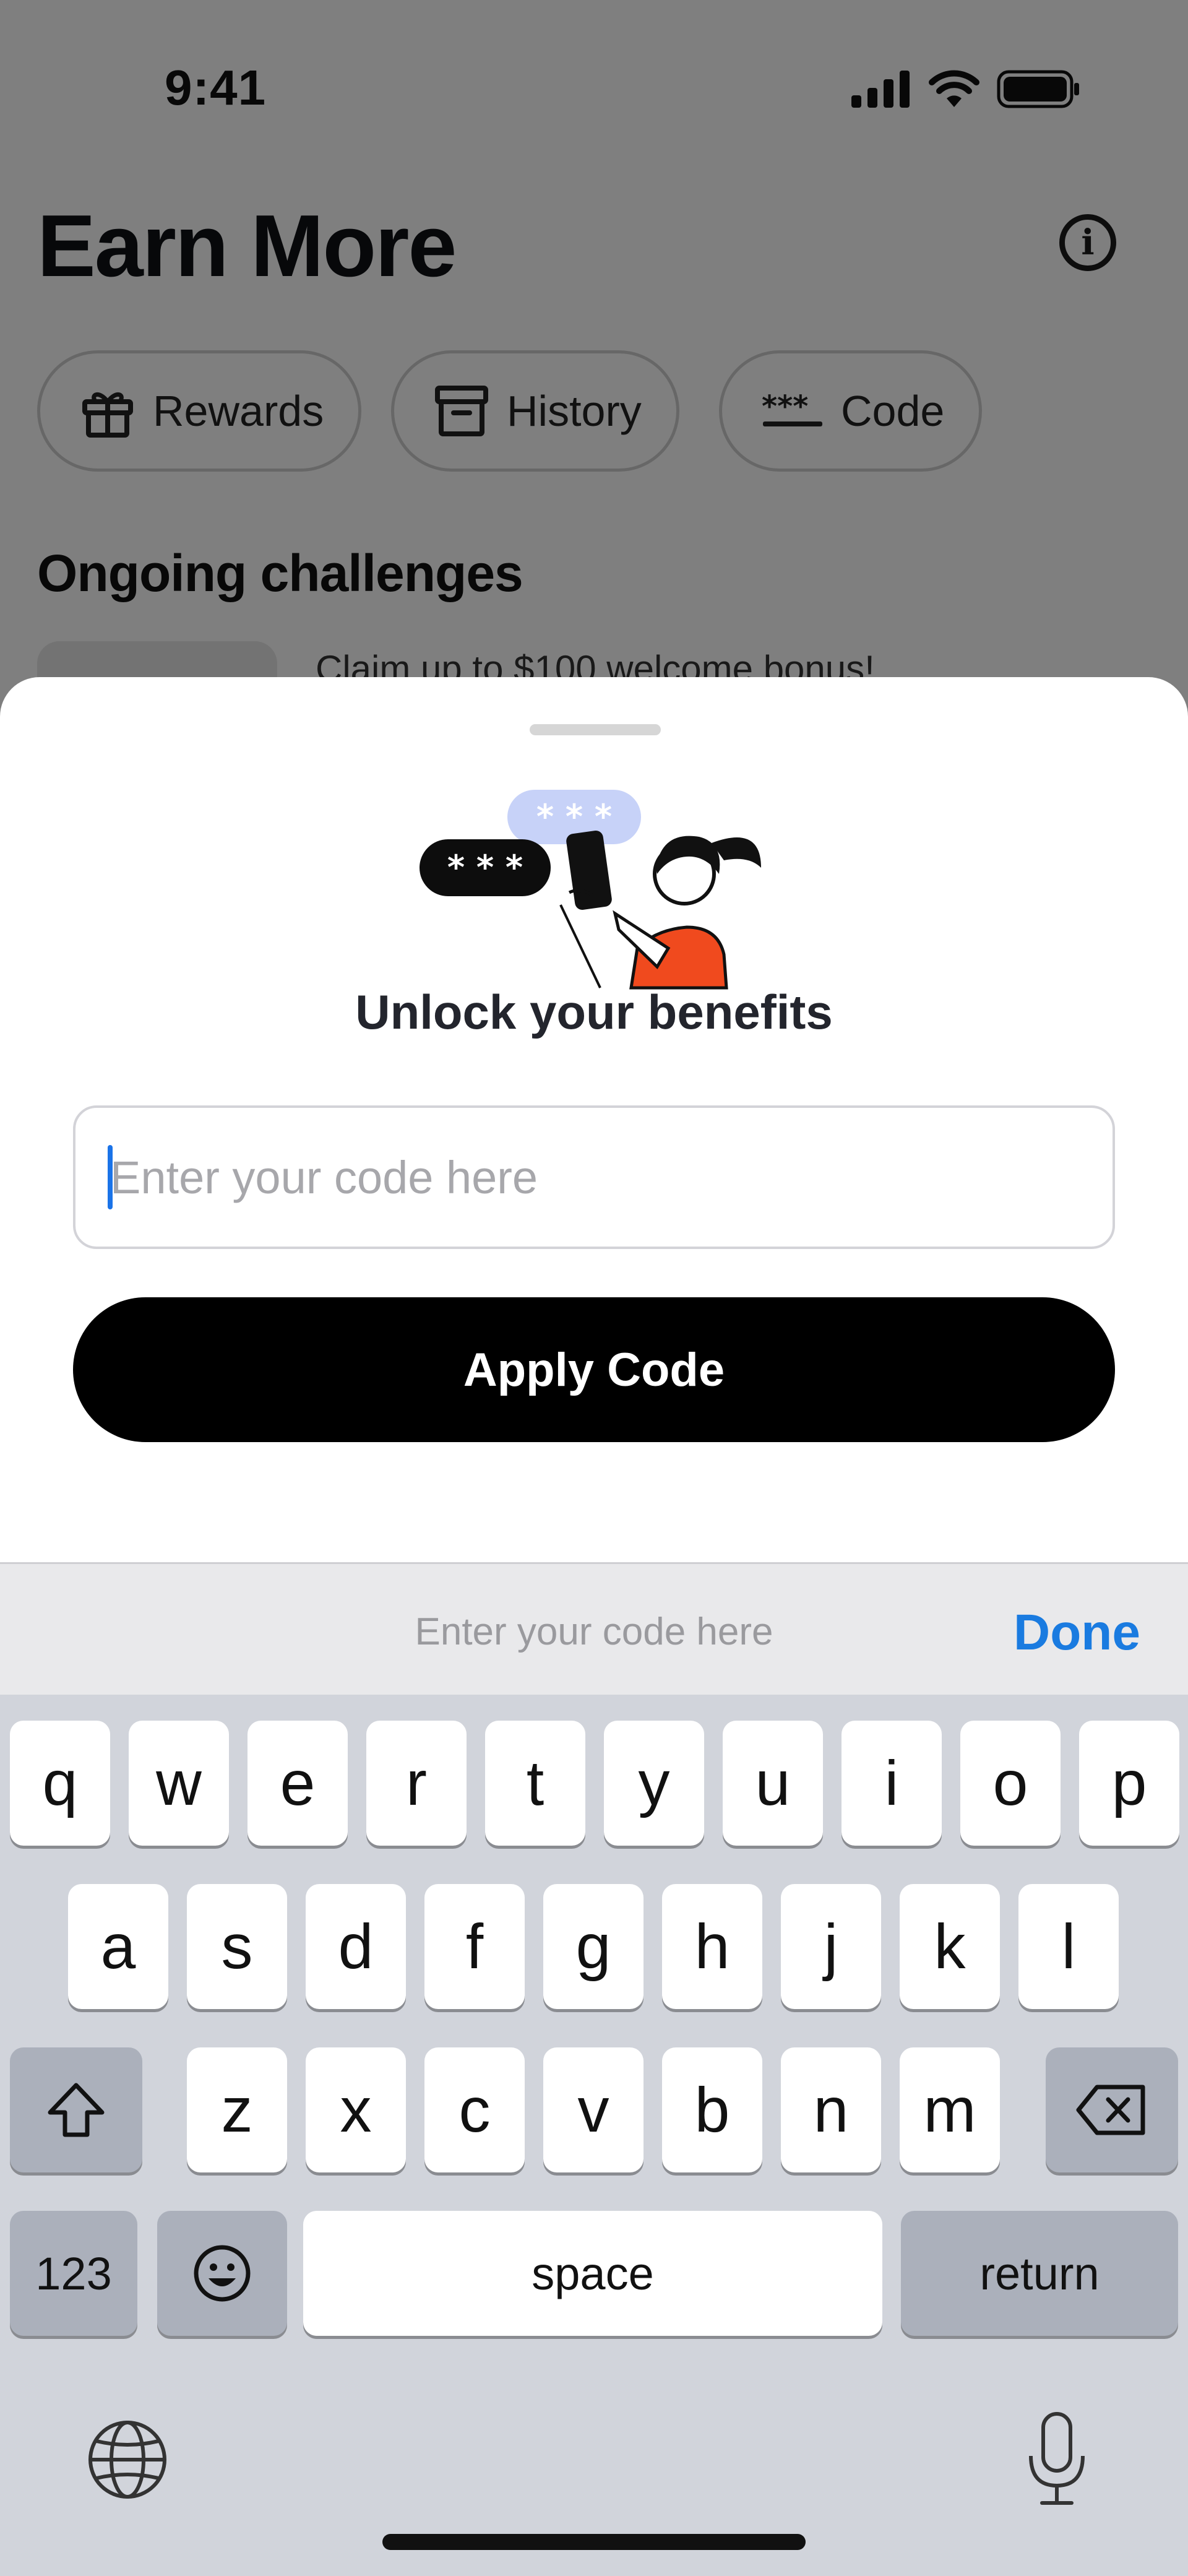 Image resolution: width=1188 pixels, height=2576 pixels. I want to click on keyboard-accessory-bar: Enter your code here Done, so click(594, 1628).